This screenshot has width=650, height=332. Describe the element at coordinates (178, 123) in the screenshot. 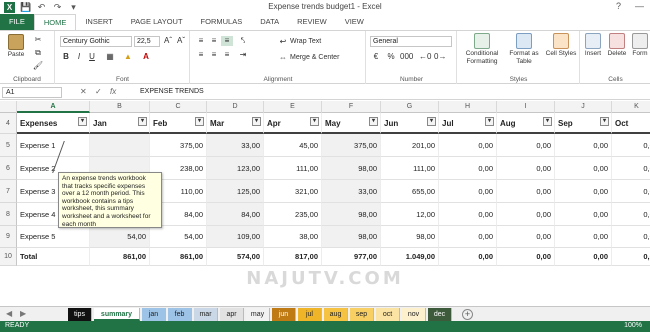

I see `column-title-cell: Feb ▾` at that location.